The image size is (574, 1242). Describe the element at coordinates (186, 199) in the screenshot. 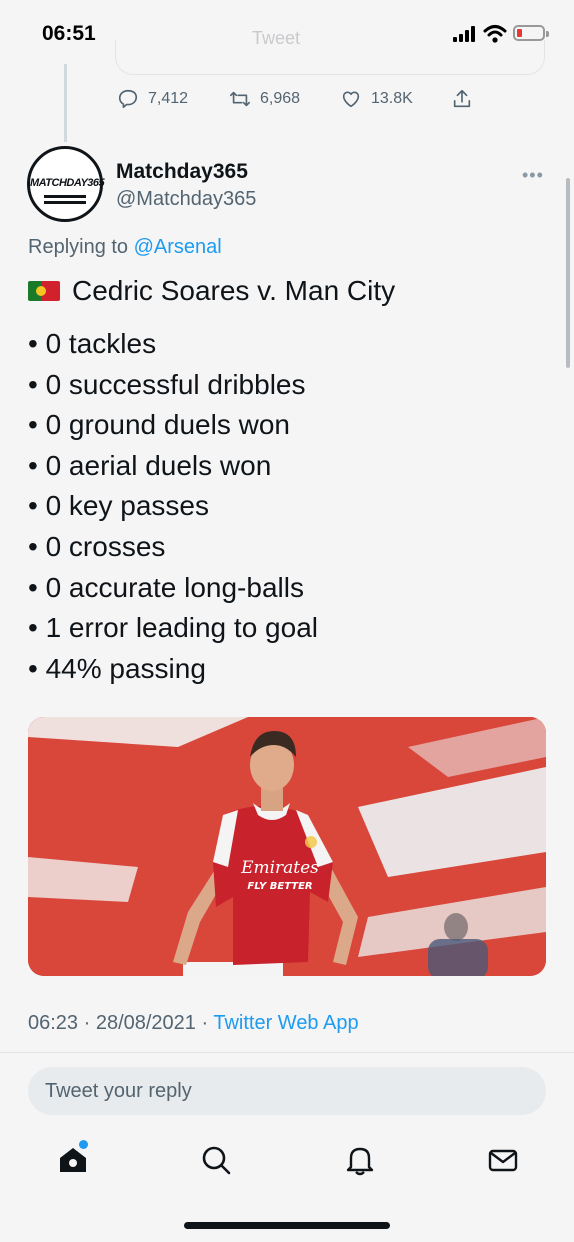

I see `user-handle: @Matchday365` at that location.